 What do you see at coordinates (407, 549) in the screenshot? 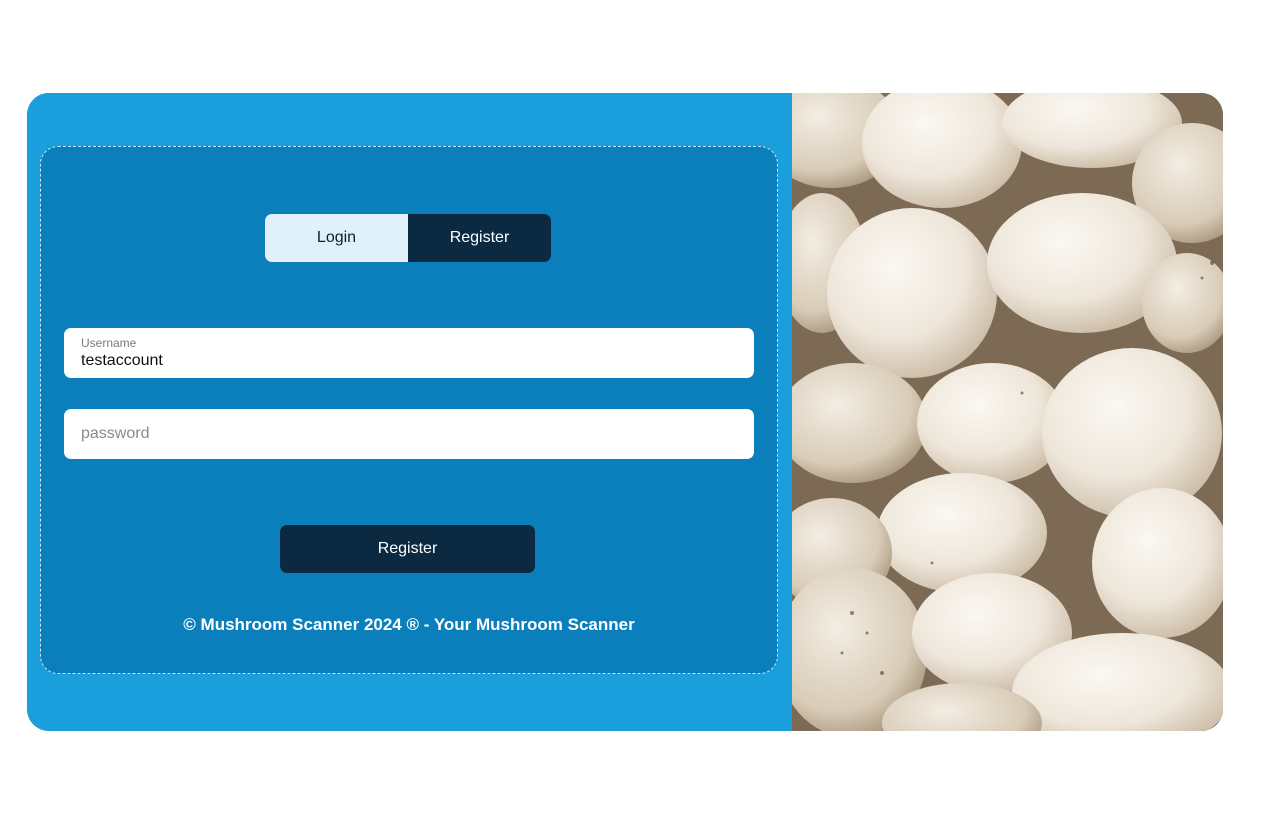
I see `register-button: Register` at bounding box center [407, 549].